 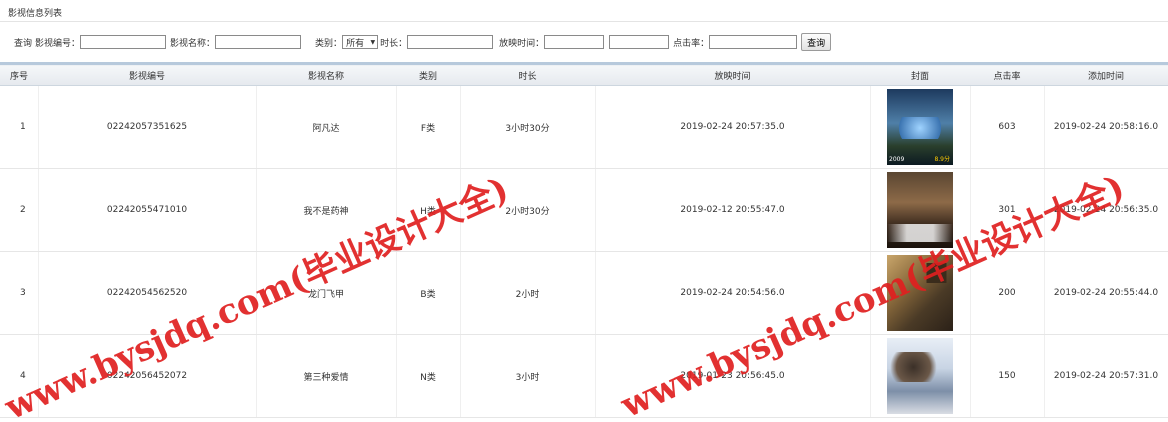 I want to click on search-button: 查询, so click(x=816, y=42).